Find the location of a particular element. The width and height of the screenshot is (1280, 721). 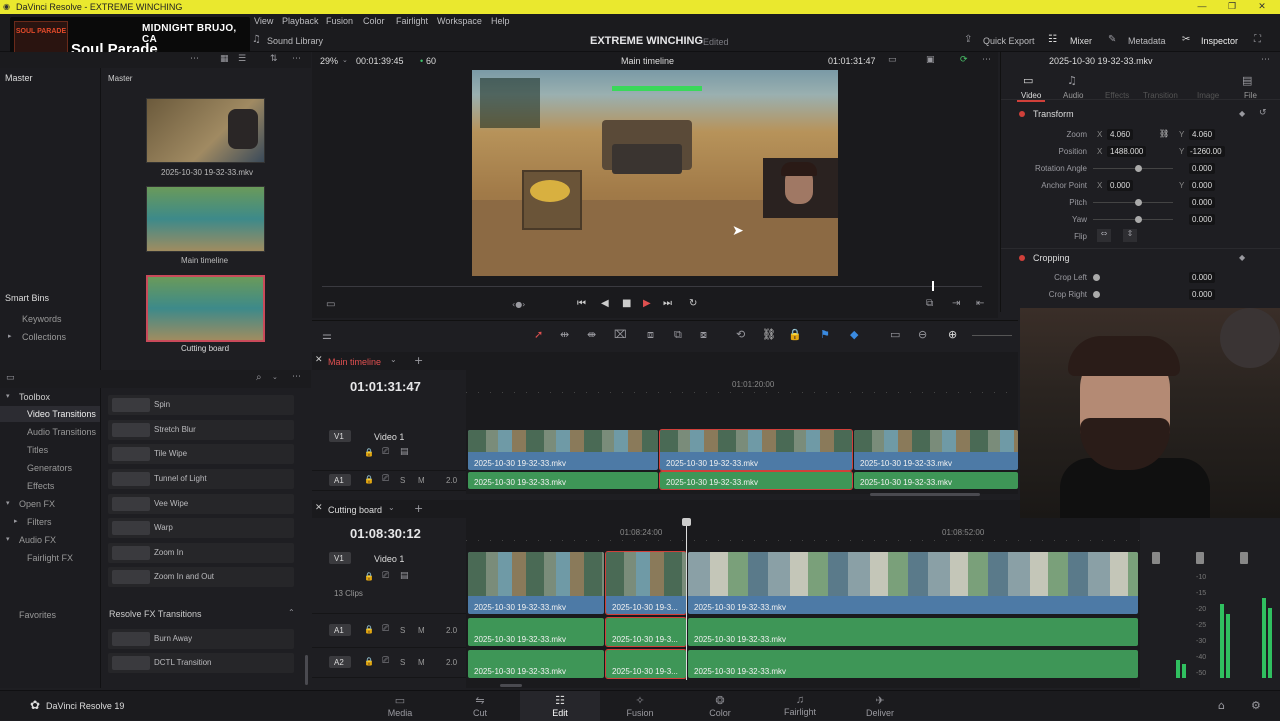

home-icon: ⌂ is located at coordinates (1221, 705).